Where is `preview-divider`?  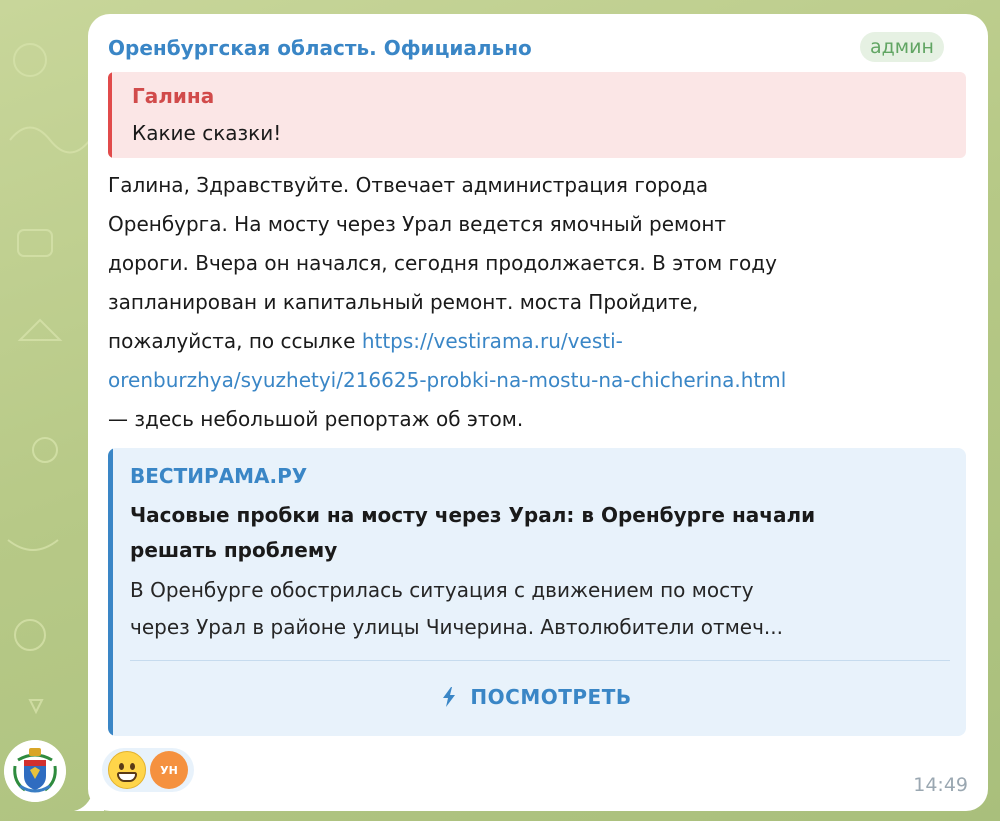 preview-divider is located at coordinates (540, 660).